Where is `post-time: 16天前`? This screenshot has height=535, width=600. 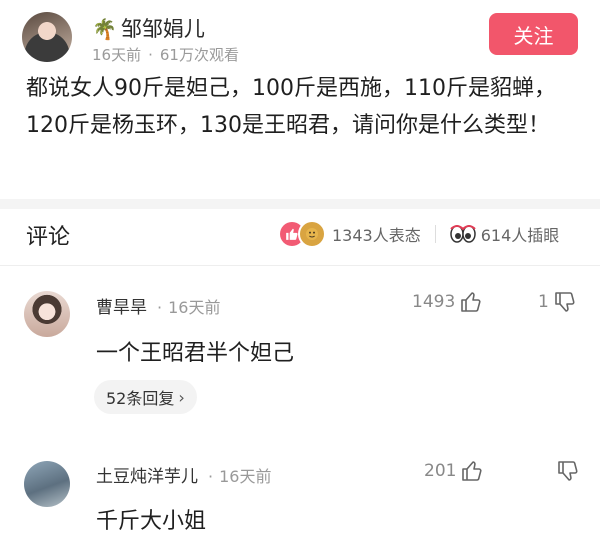 post-time: 16天前 is located at coordinates (117, 55).